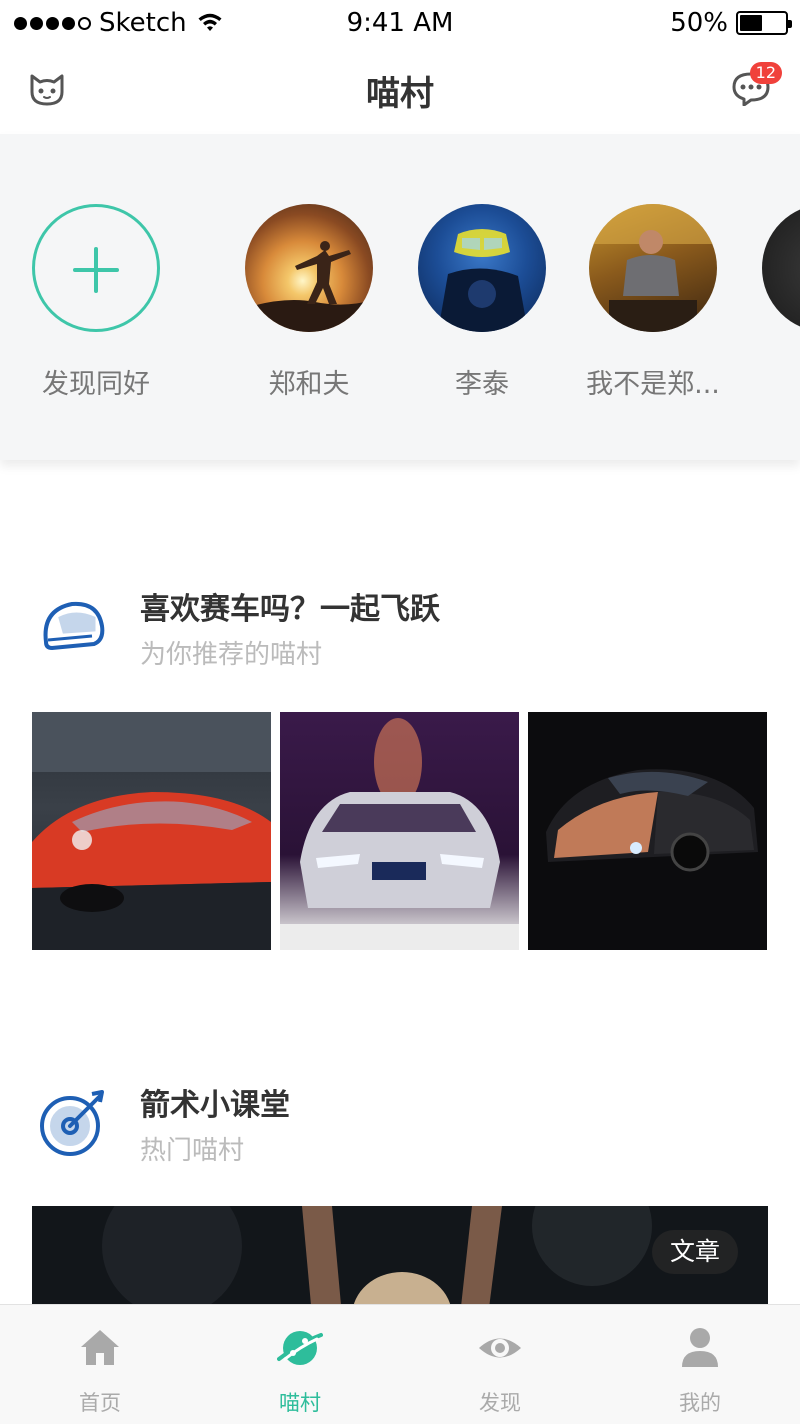  I want to click on tab-home: 首页, so click(100, 1364).